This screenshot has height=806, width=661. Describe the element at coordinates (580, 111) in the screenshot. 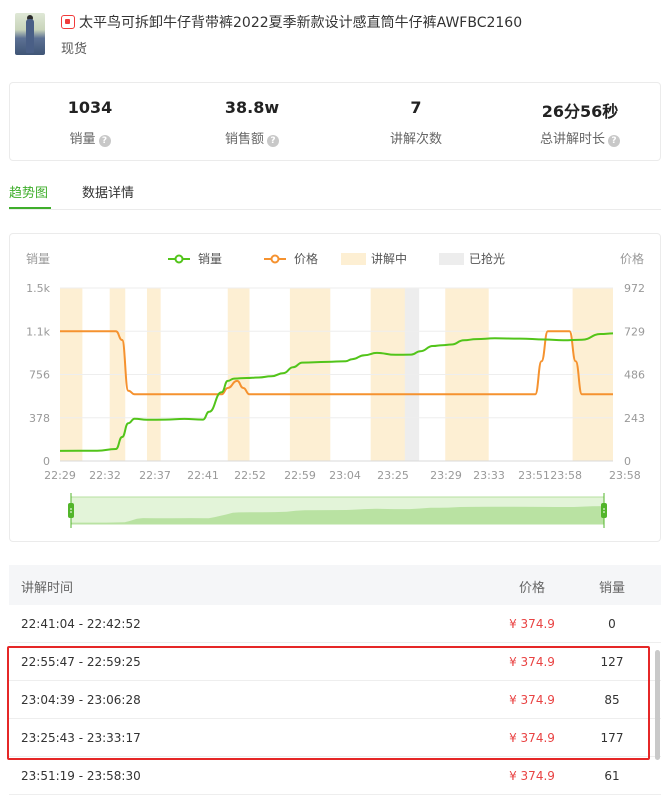

I see `stat-explain-duration-value: 26分56秒` at that location.